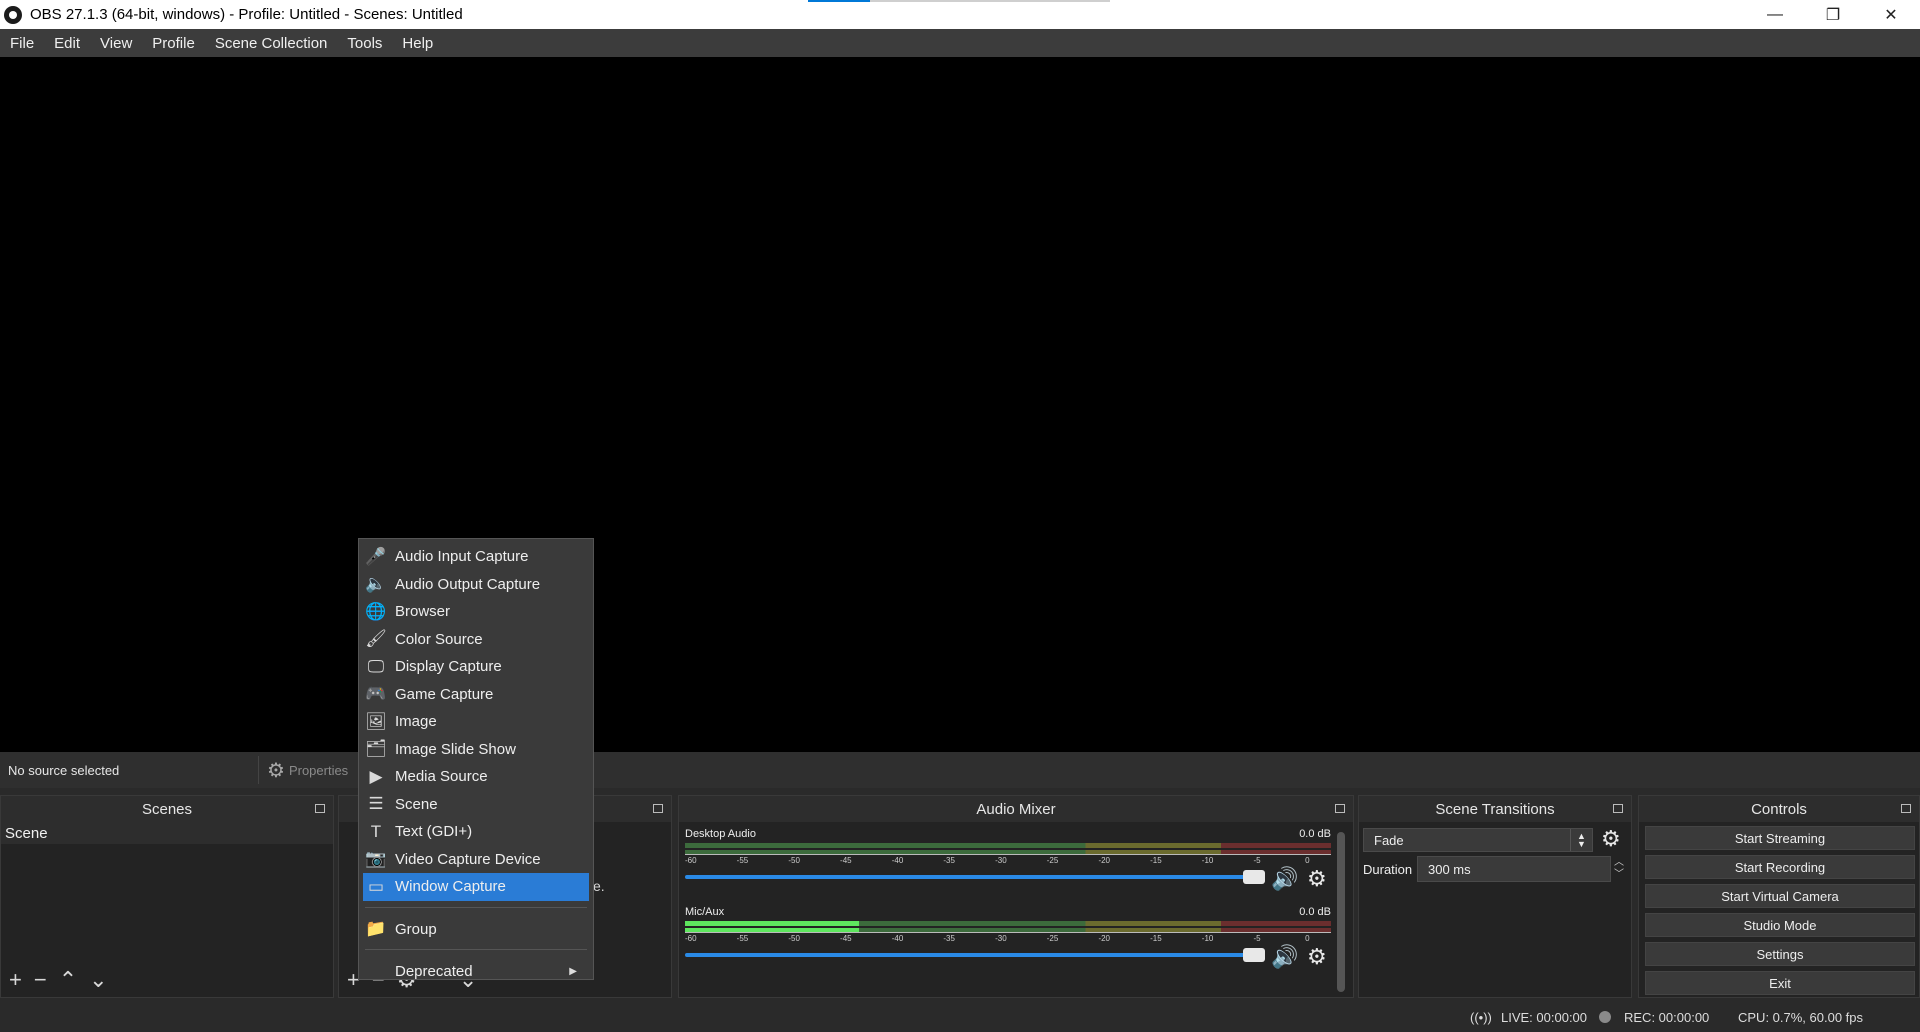 The width and height of the screenshot is (1920, 1032). What do you see at coordinates (1891, 14) in the screenshot?
I see `close-button: ✕` at bounding box center [1891, 14].